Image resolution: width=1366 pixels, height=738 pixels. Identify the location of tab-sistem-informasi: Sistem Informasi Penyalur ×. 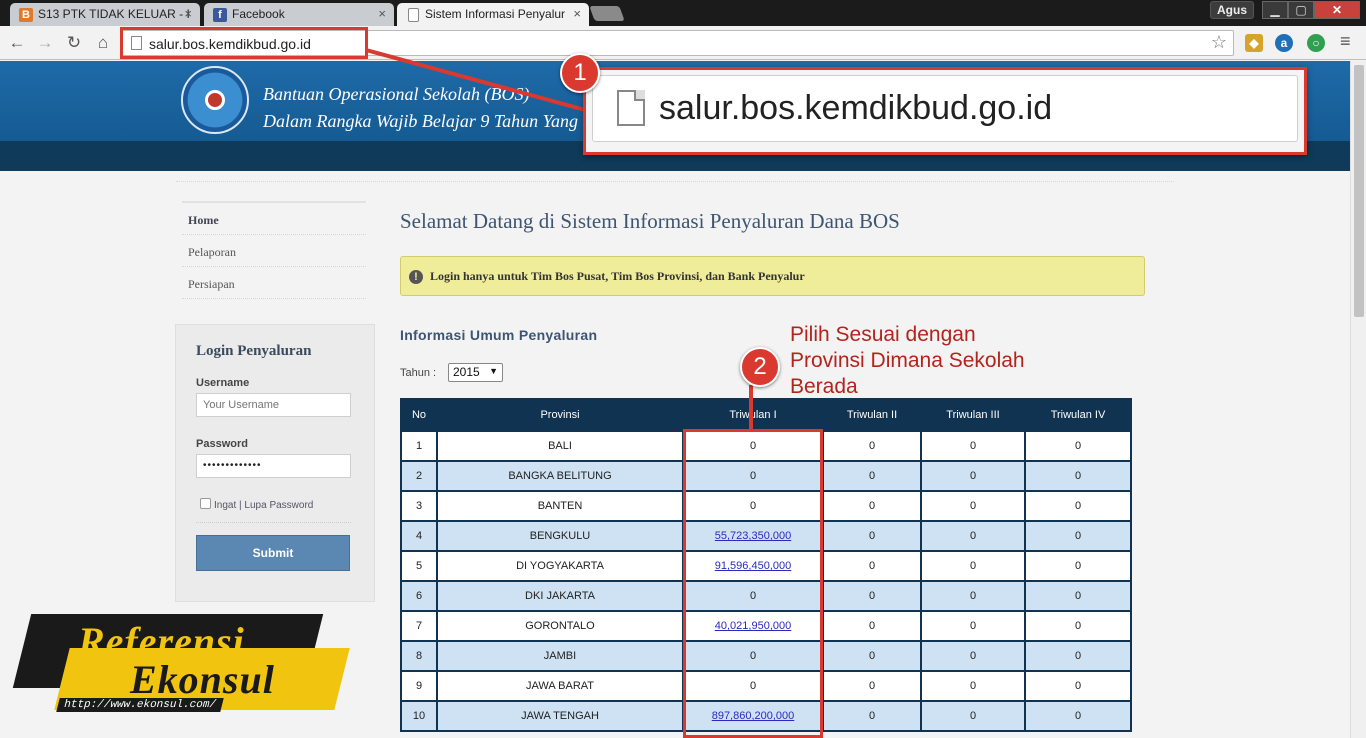
(493, 14).